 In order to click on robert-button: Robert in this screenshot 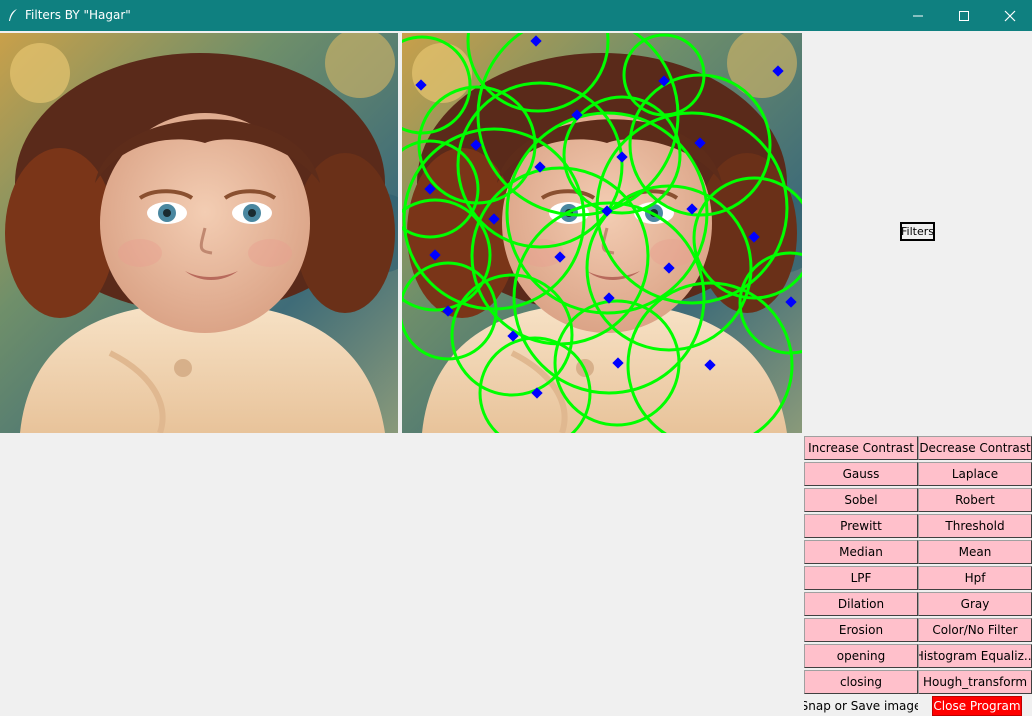, I will do `click(975, 500)`.